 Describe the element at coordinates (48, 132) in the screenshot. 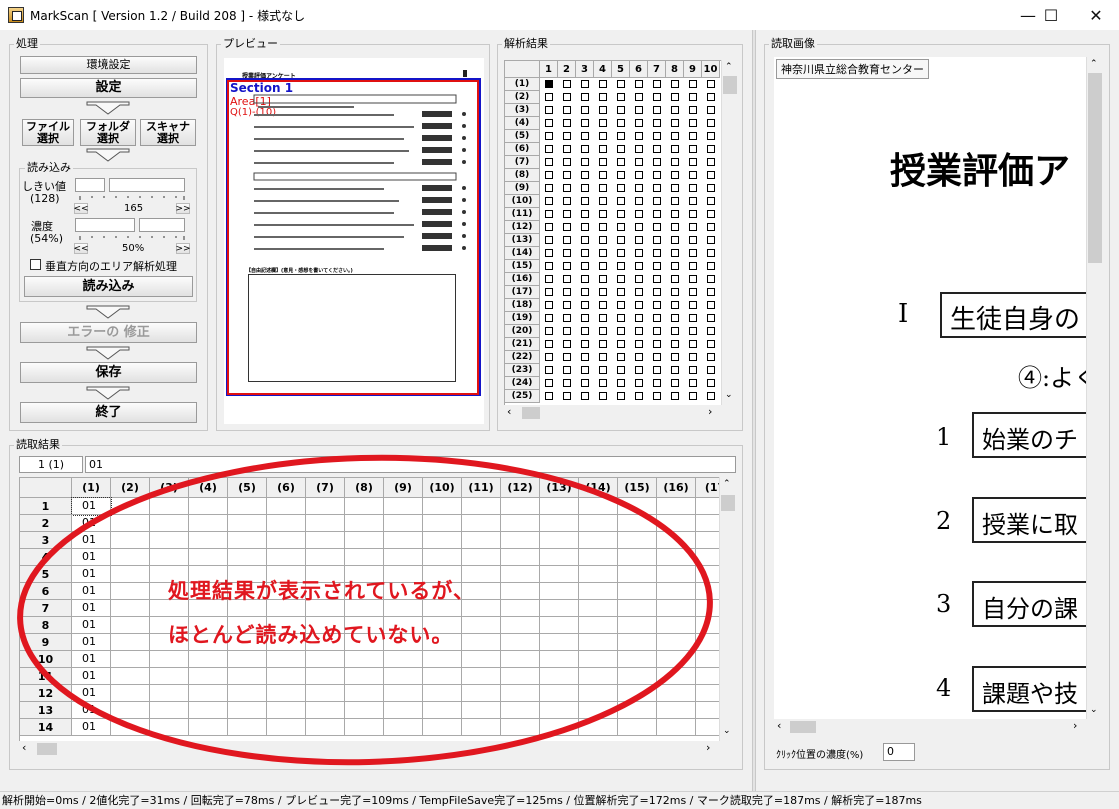

I see `file-select-button: ファイル 選択` at that location.